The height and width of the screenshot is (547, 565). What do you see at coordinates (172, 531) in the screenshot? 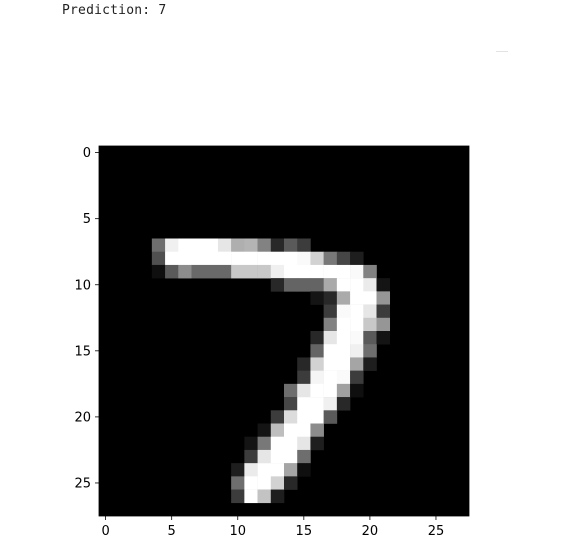
I see `x-tick-label: 5` at bounding box center [172, 531].